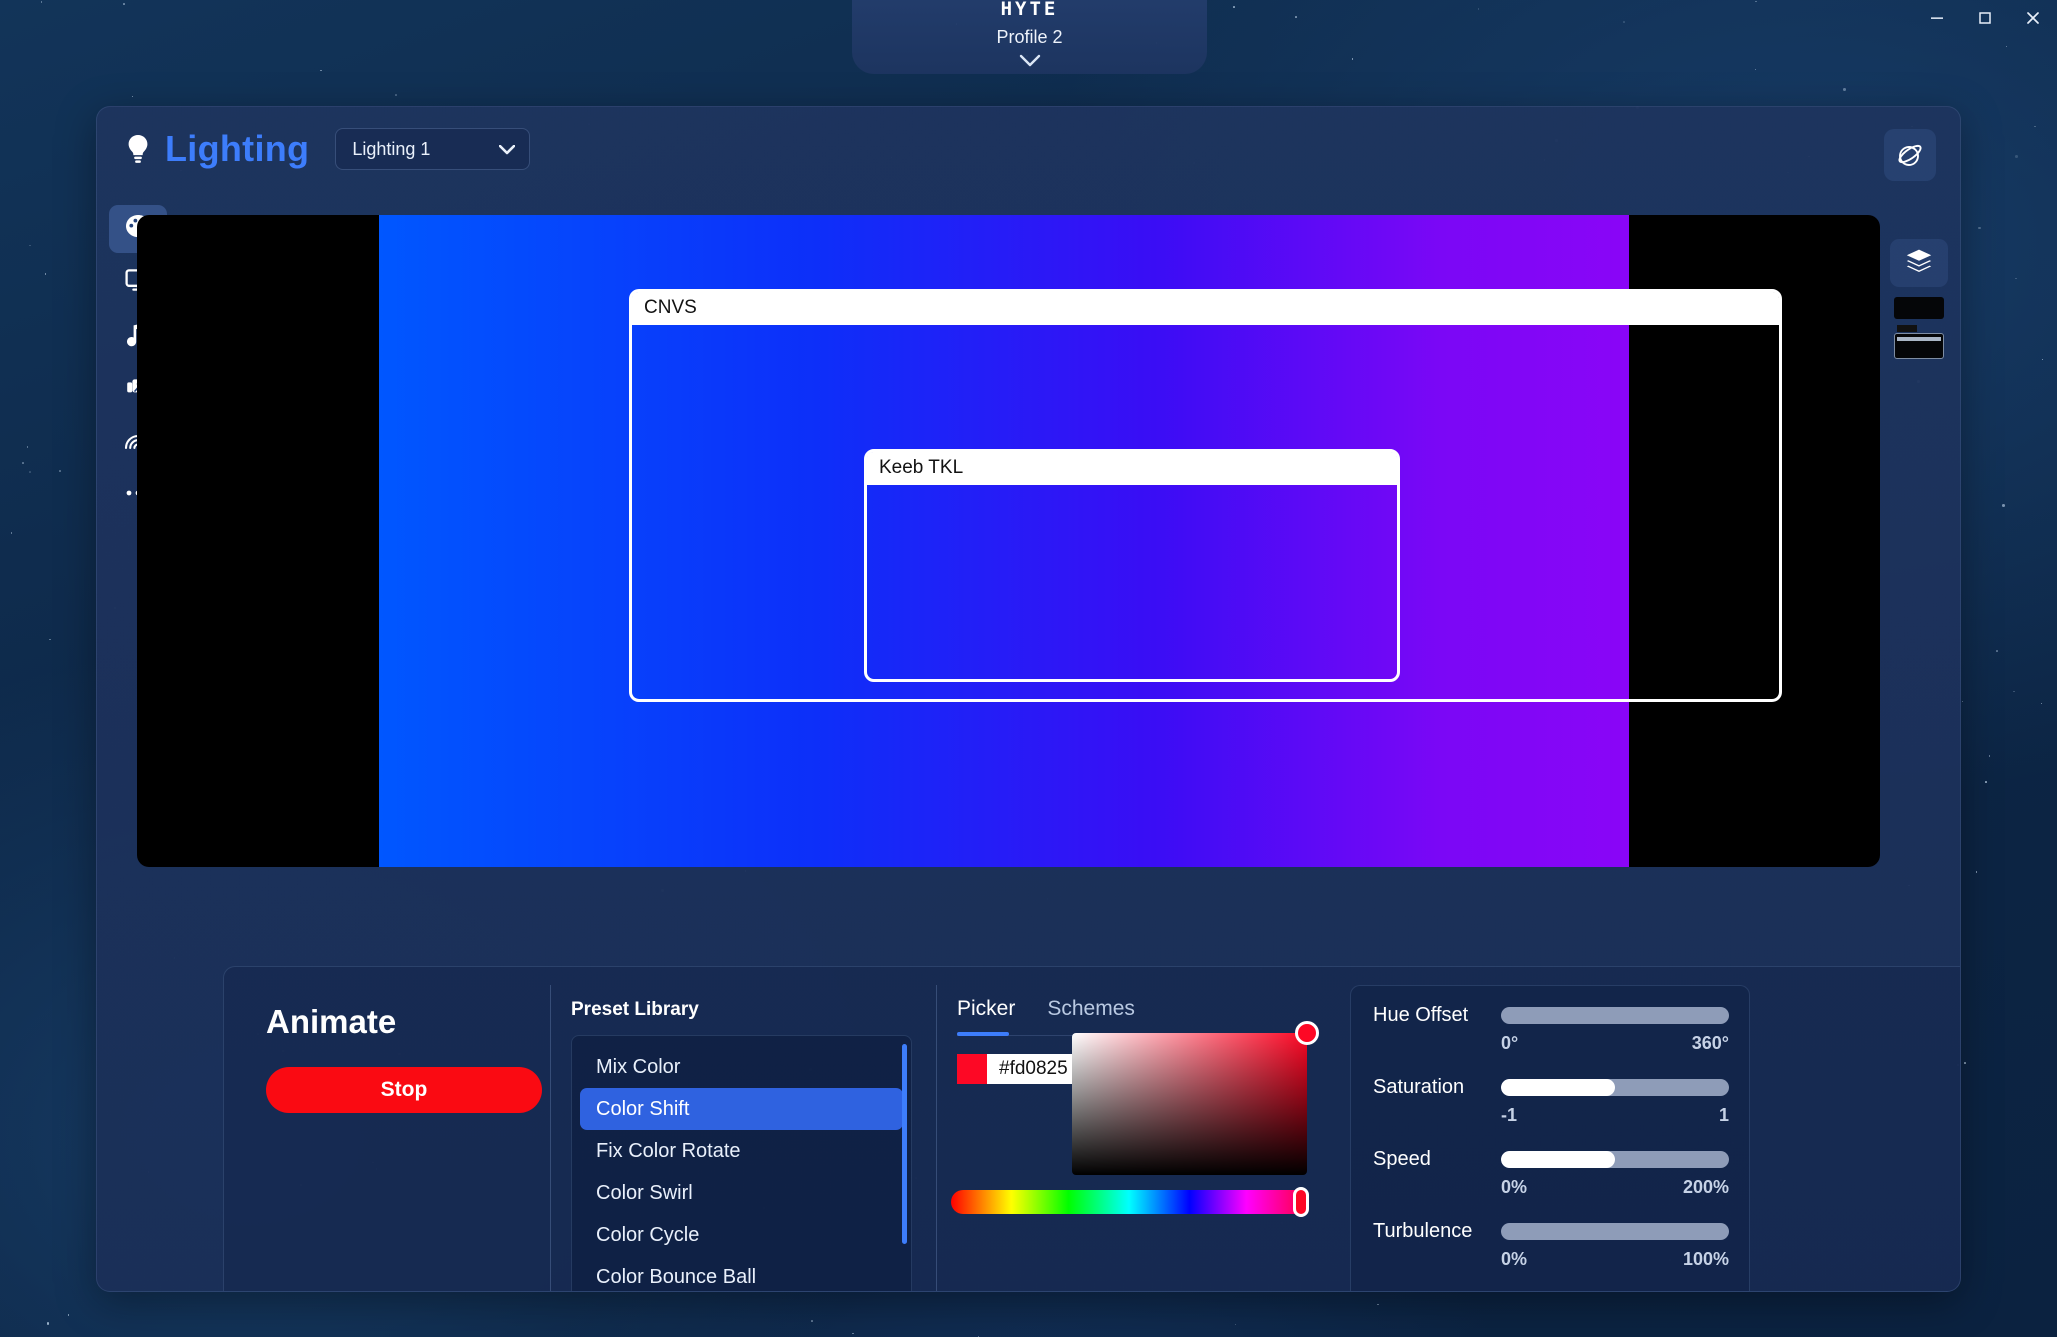  I want to click on profile-tab: HYTE Profile 2, so click(1029, 37).